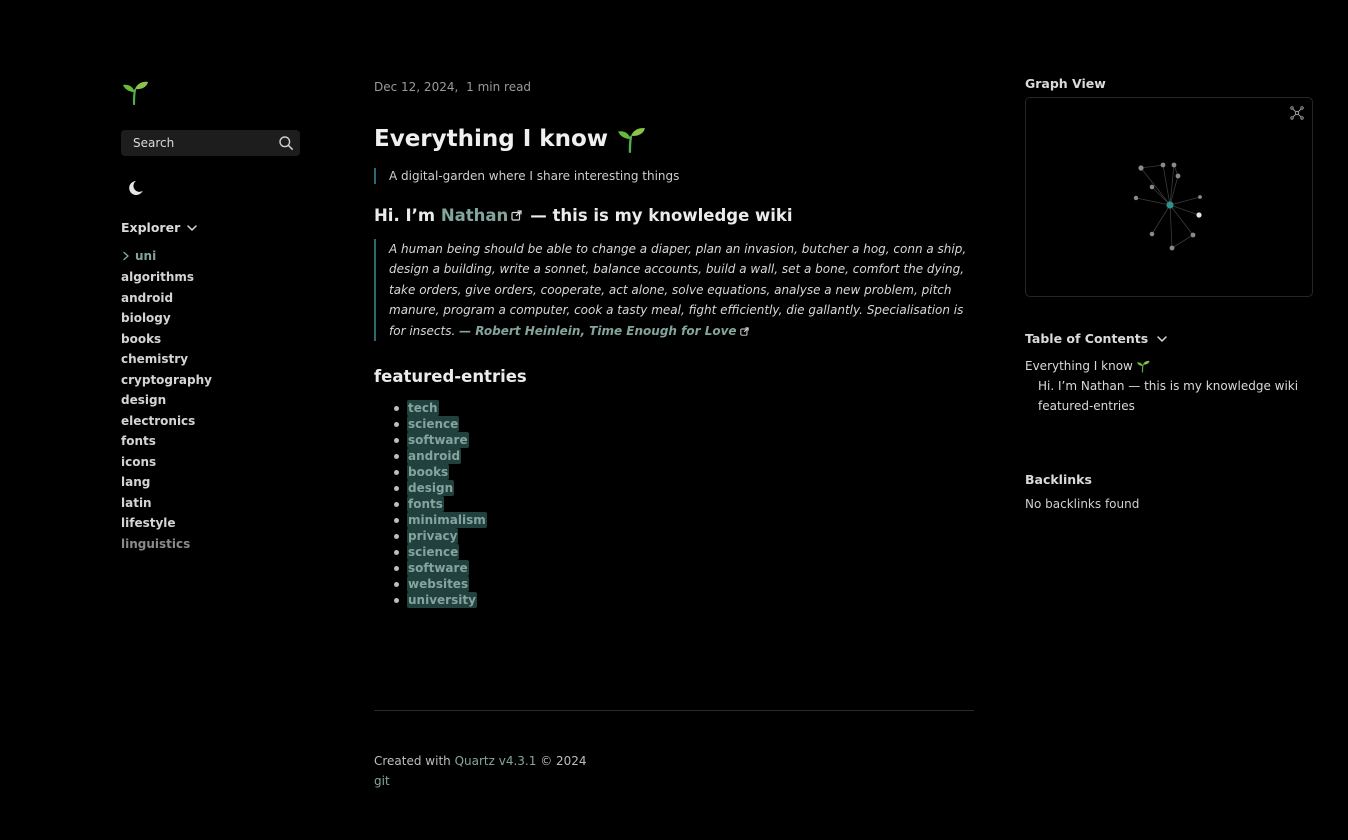 This screenshot has height=840, width=1348. Describe the element at coordinates (211, 400) in the screenshot. I see `explorer-item-design: design` at that location.